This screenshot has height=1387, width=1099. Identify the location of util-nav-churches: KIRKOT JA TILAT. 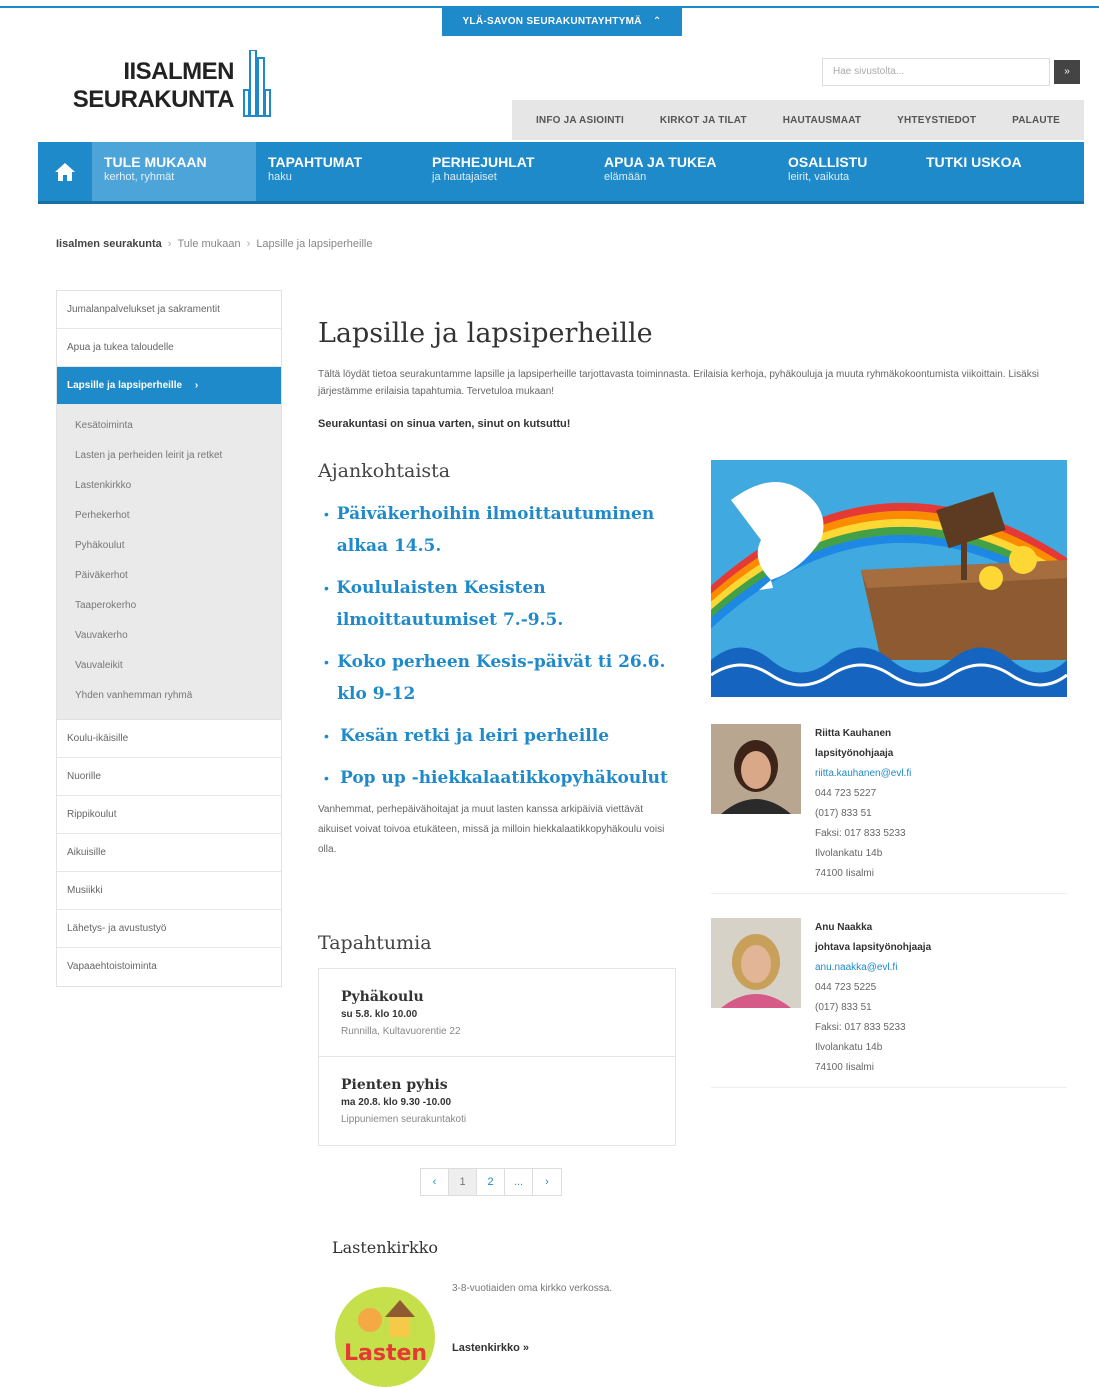
(703, 120).